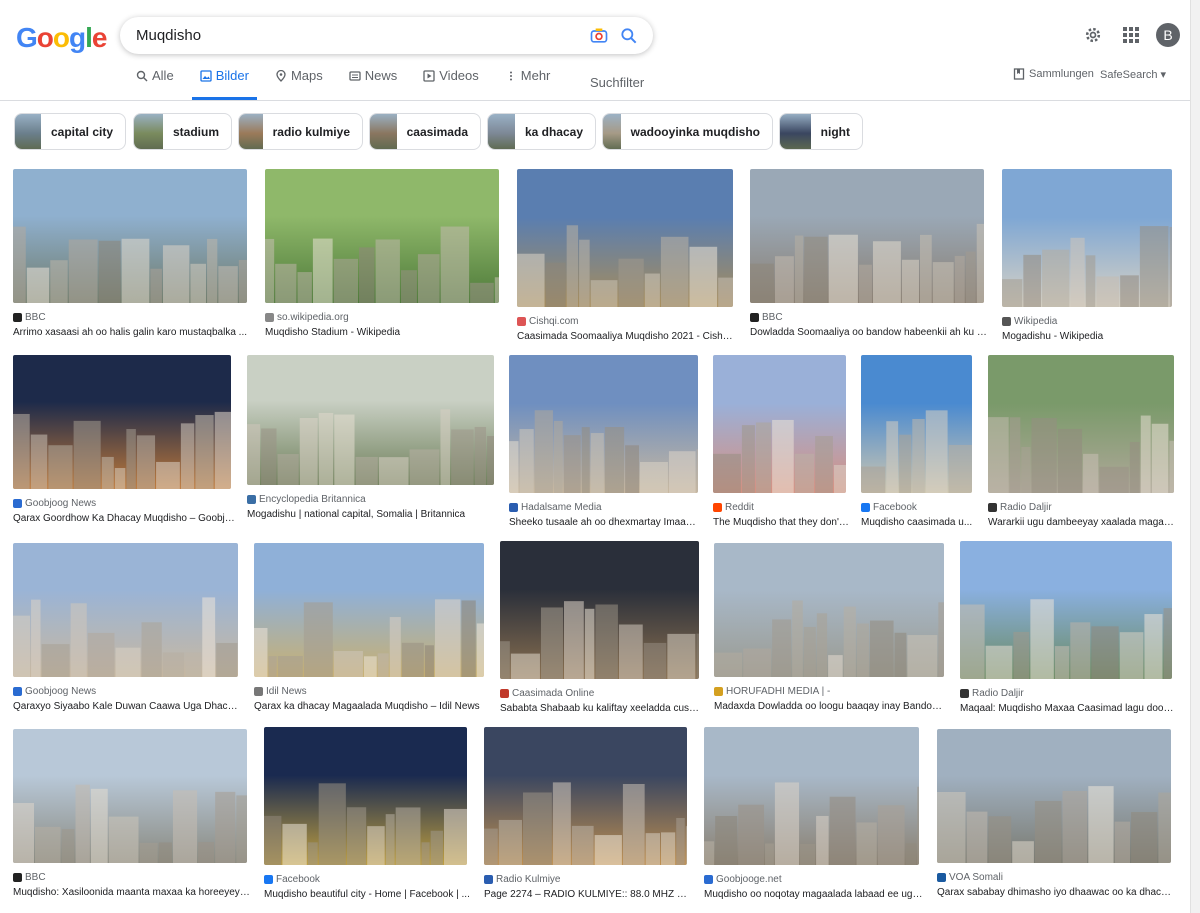  What do you see at coordinates (61, 38) in the screenshot?
I see `google-logo: Google` at bounding box center [61, 38].